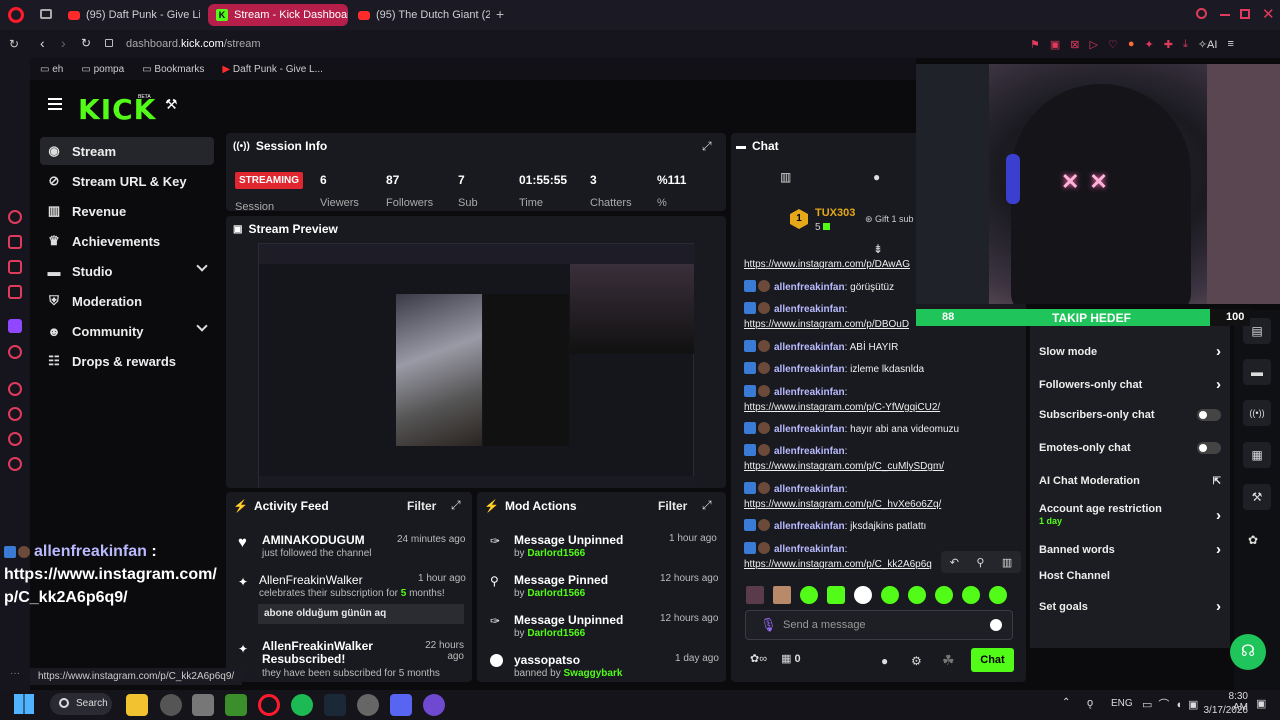  What do you see at coordinates (81, 704) in the screenshot?
I see `taskbar-search: Search` at bounding box center [81, 704].